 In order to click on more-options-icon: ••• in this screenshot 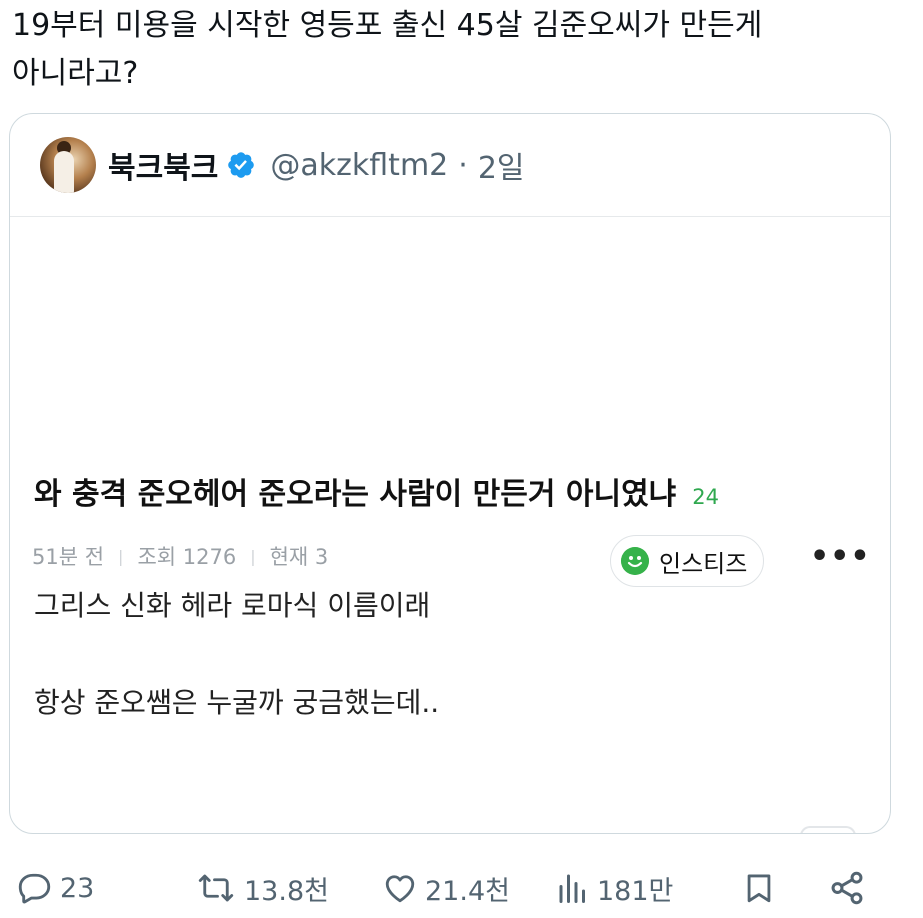, I will do `click(840, 556)`.